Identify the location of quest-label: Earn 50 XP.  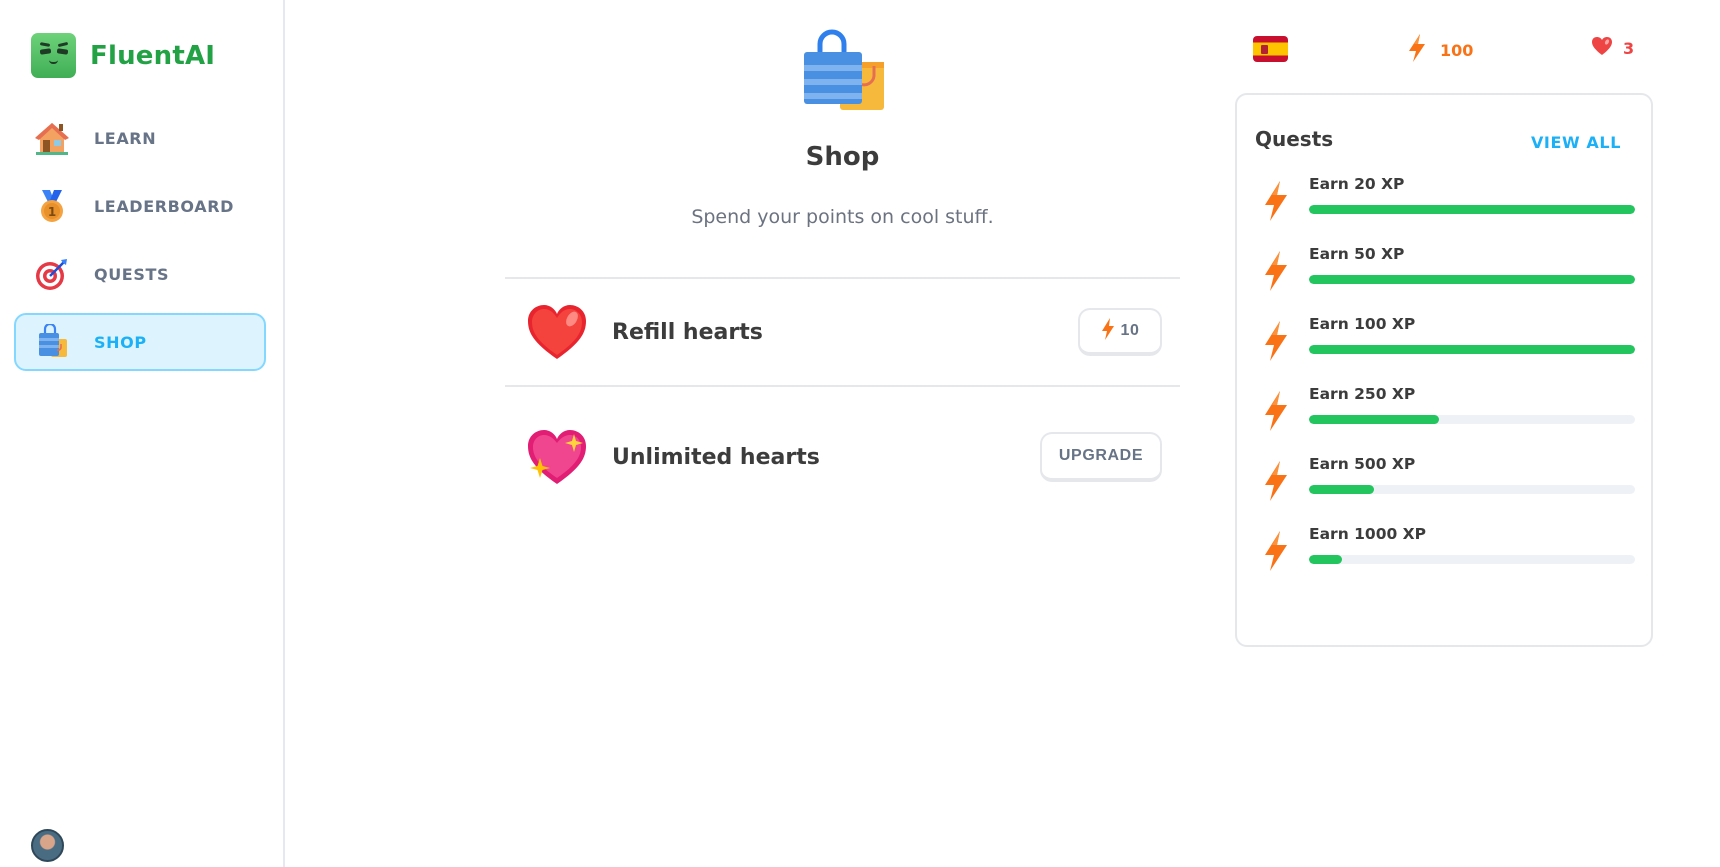
(1357, 254).